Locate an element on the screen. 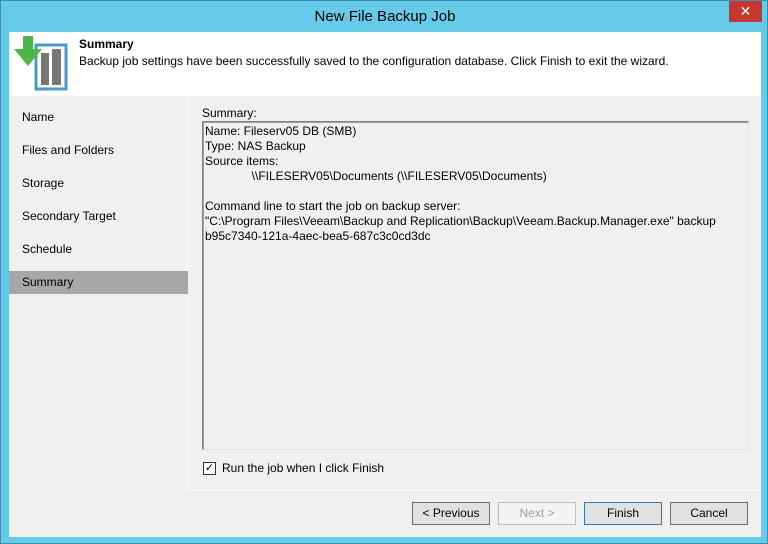 The height and width of the screenshot is (544, 768). run-job-label: Run the job when I click Finish is located at coordinates (303, 468).